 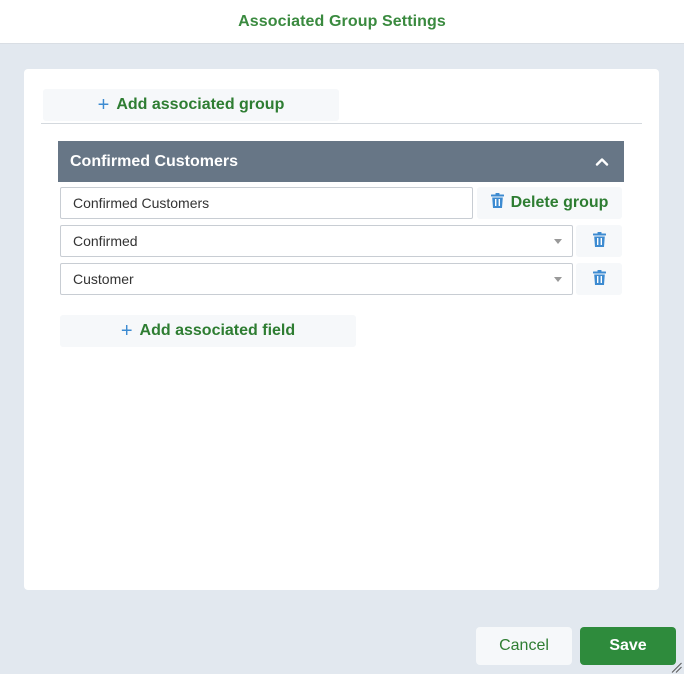 I want to click on associated-field-value: Customer, so click(x=103, y=279).